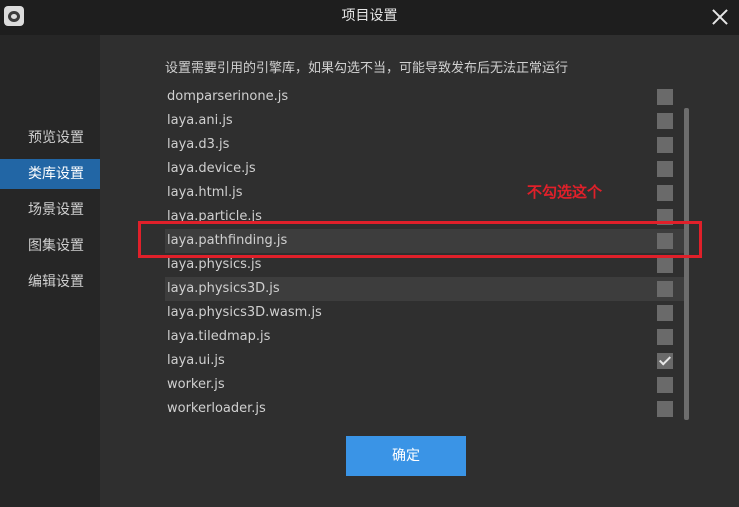 This screenshot has width=739, height=507. I want to click on sidebar-item-library-settings: 类库设置, so click(57, 174).